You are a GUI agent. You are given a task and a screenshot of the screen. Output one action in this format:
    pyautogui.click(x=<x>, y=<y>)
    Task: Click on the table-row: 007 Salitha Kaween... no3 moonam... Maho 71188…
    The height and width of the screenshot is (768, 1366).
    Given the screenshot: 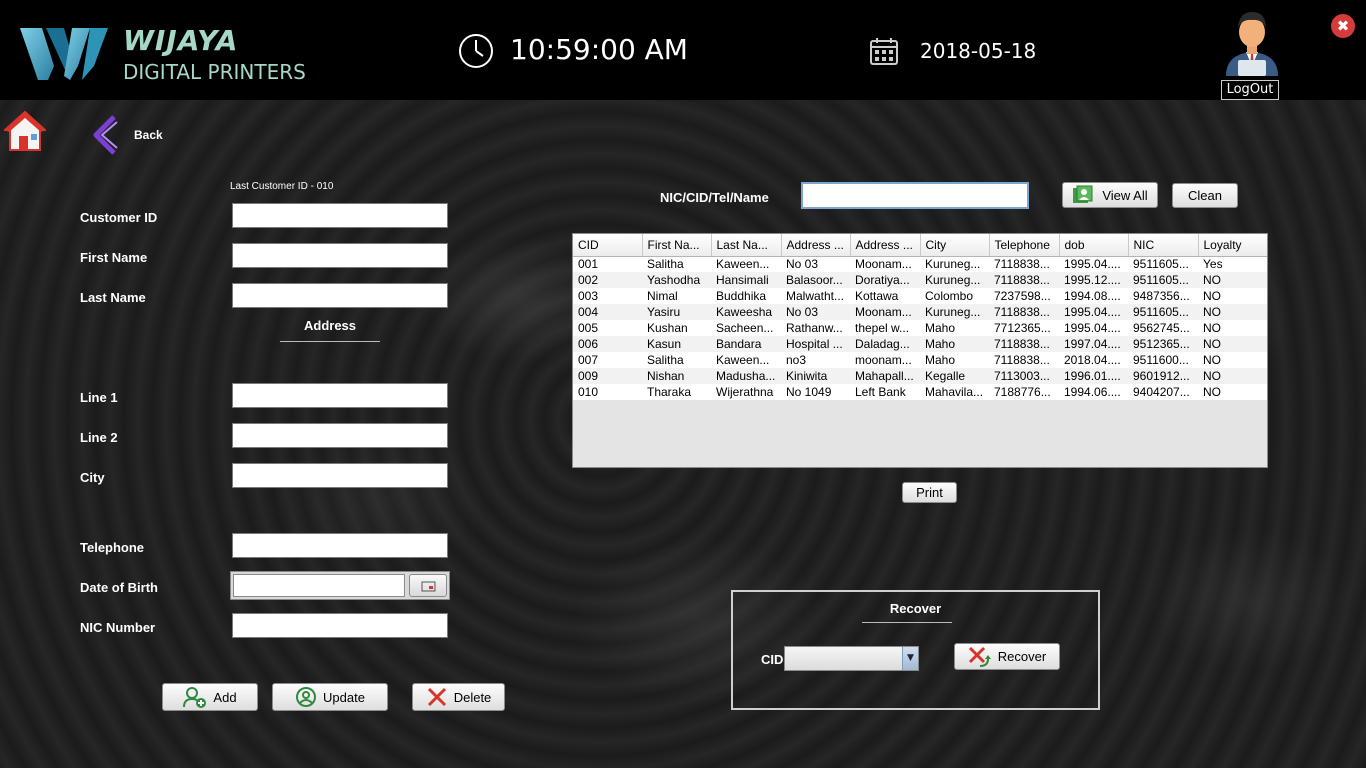 What is the action you would take?
    pyautogui.click(x=920, y=360)
    